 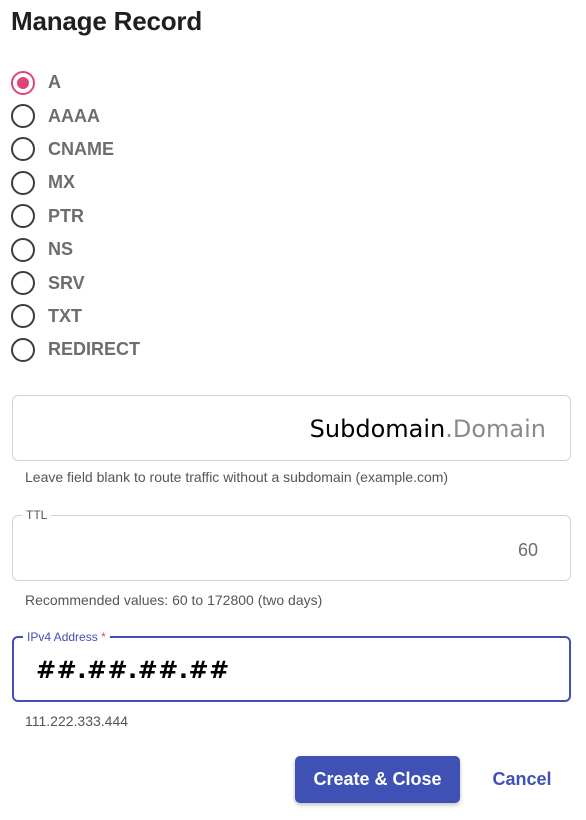 What do you see at coordinates (291, 428) in the screenshot?
I see `subdomain-input: Subdomain.Domain` at bounding box center [291, 428].